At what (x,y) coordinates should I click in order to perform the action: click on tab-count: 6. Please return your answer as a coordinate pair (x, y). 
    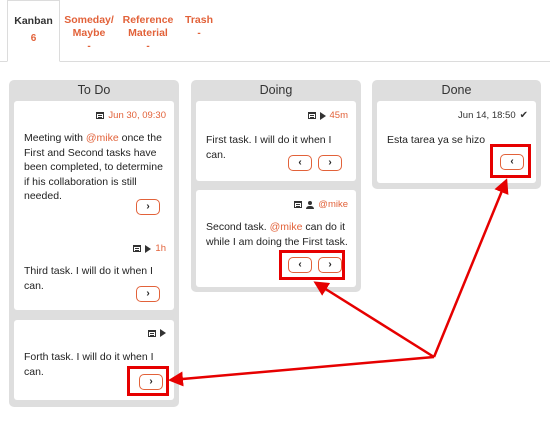
    Looking at the image, I should click on (33, 38).